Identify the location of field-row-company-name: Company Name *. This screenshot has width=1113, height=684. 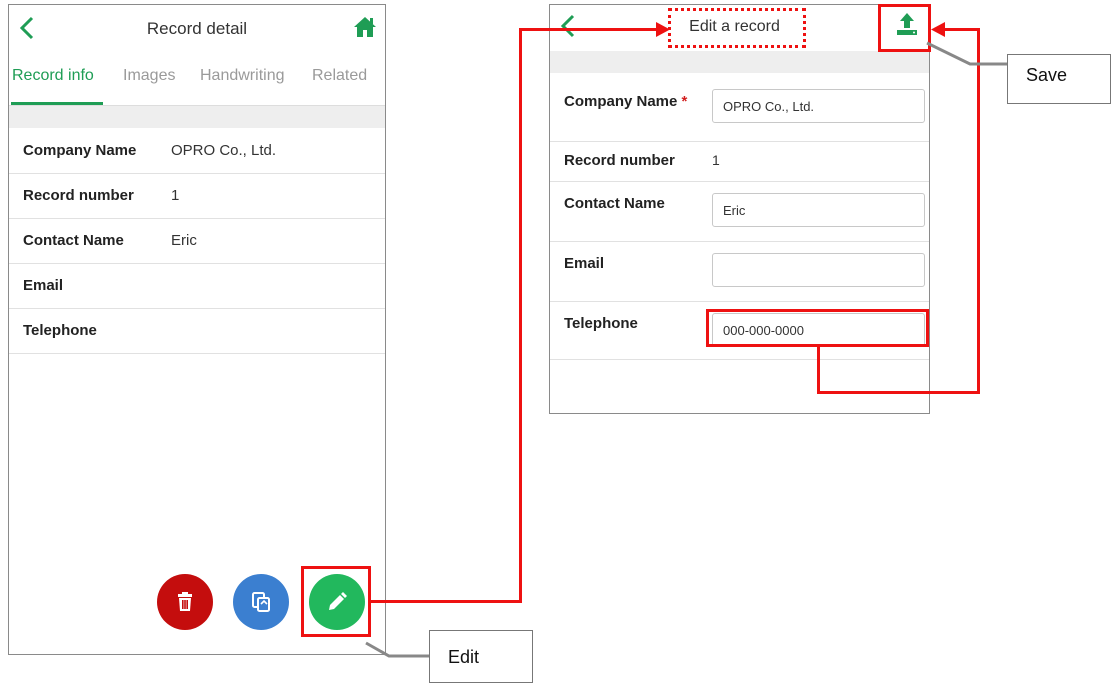
(739, 107).